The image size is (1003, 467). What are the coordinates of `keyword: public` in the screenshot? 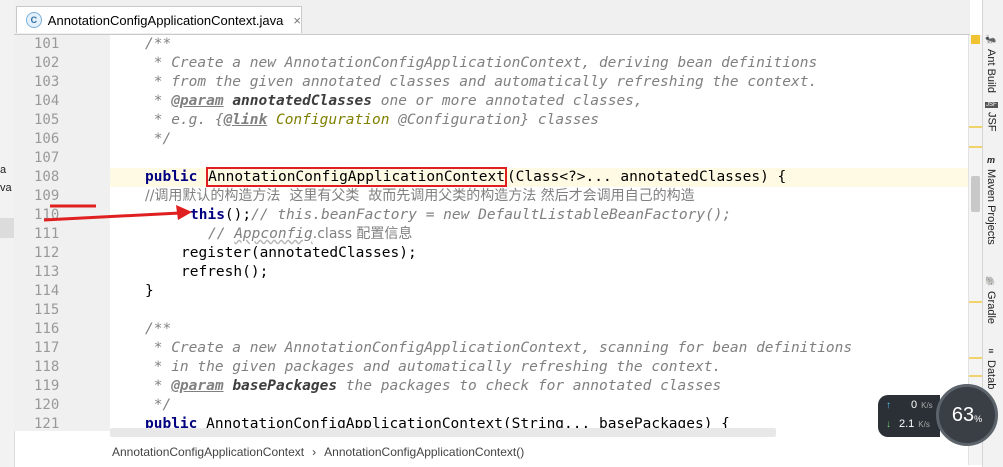 It's located at (171, 177).